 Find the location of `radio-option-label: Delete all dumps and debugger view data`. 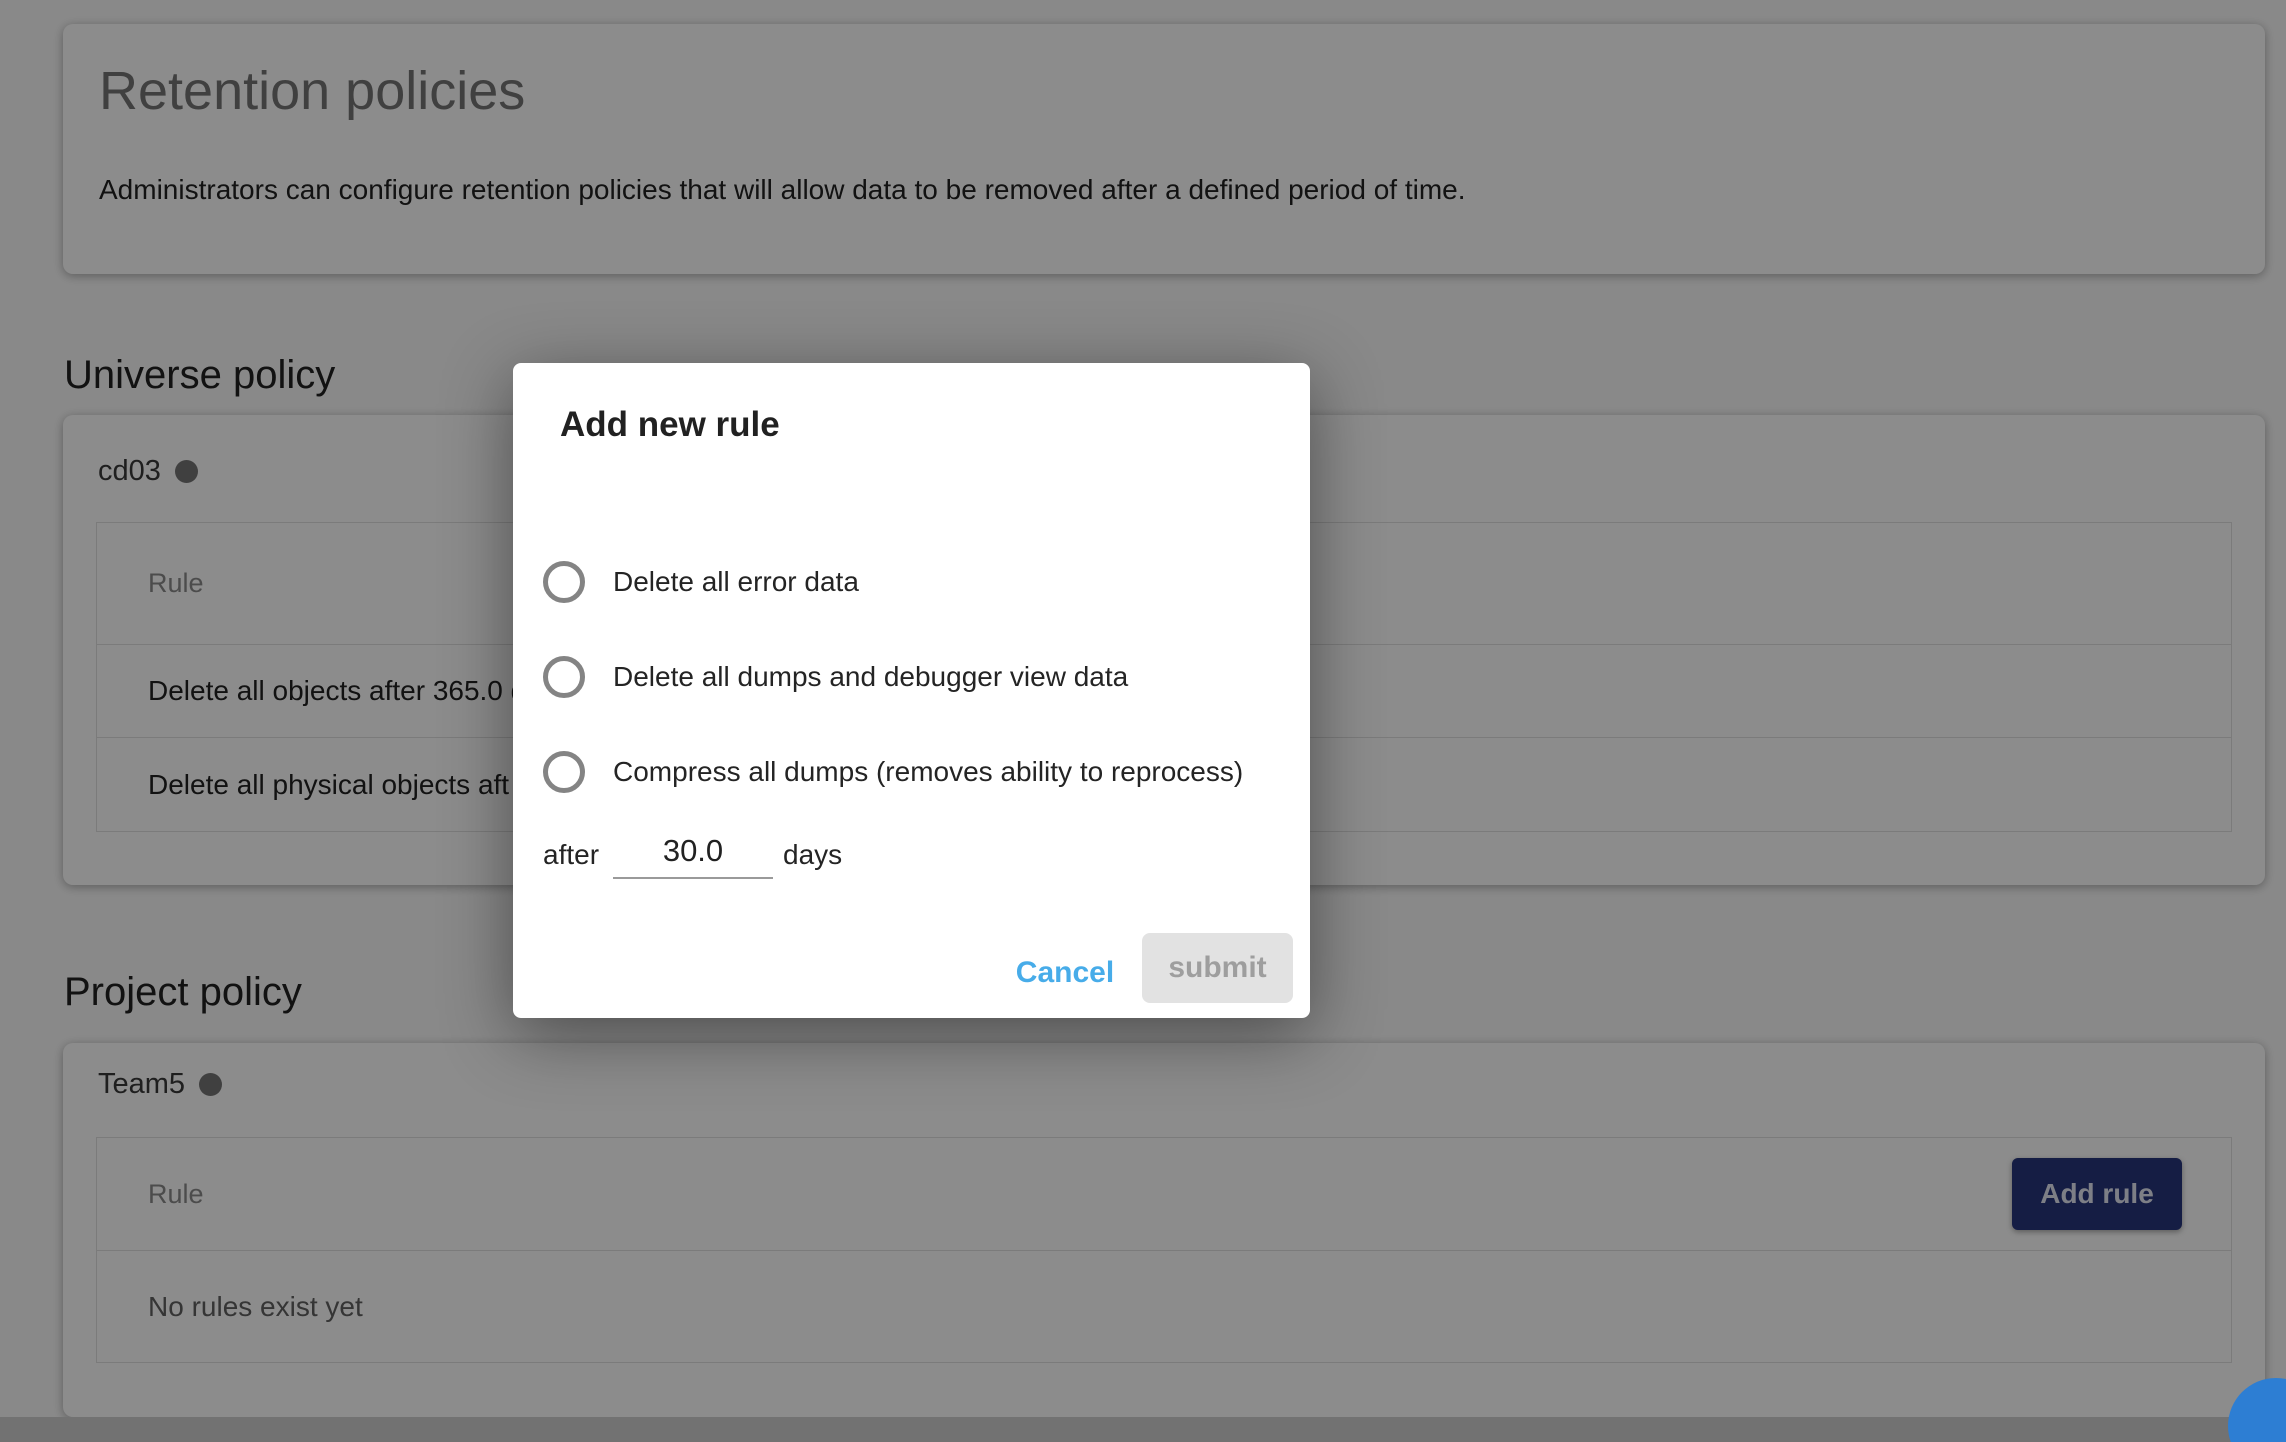

radio-option-label: Delete all dumps and debugger view data is located at coordinates (871, 676).